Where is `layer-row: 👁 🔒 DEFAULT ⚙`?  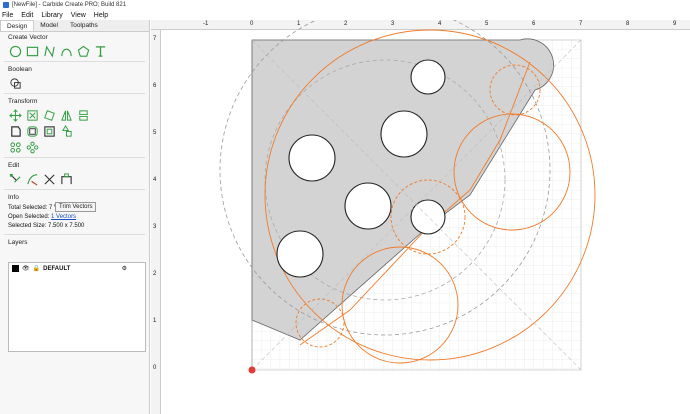
layer-row: 👁 🔒 DEFAULT ⚙ is located at coordinates (77, 268).